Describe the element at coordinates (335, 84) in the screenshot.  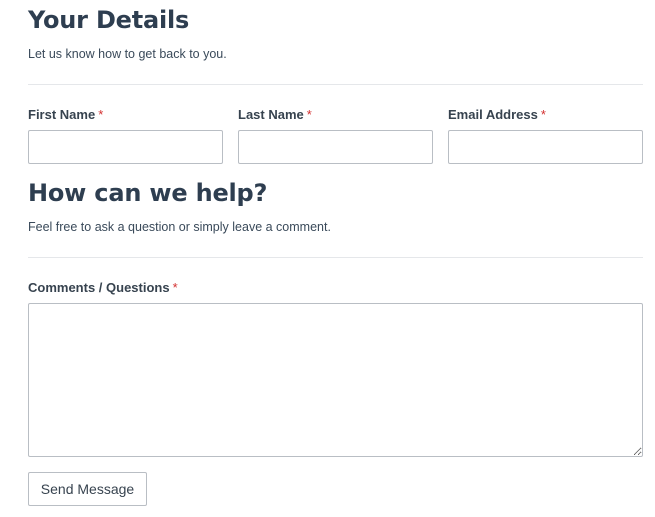
I see `details-divider` at that location.